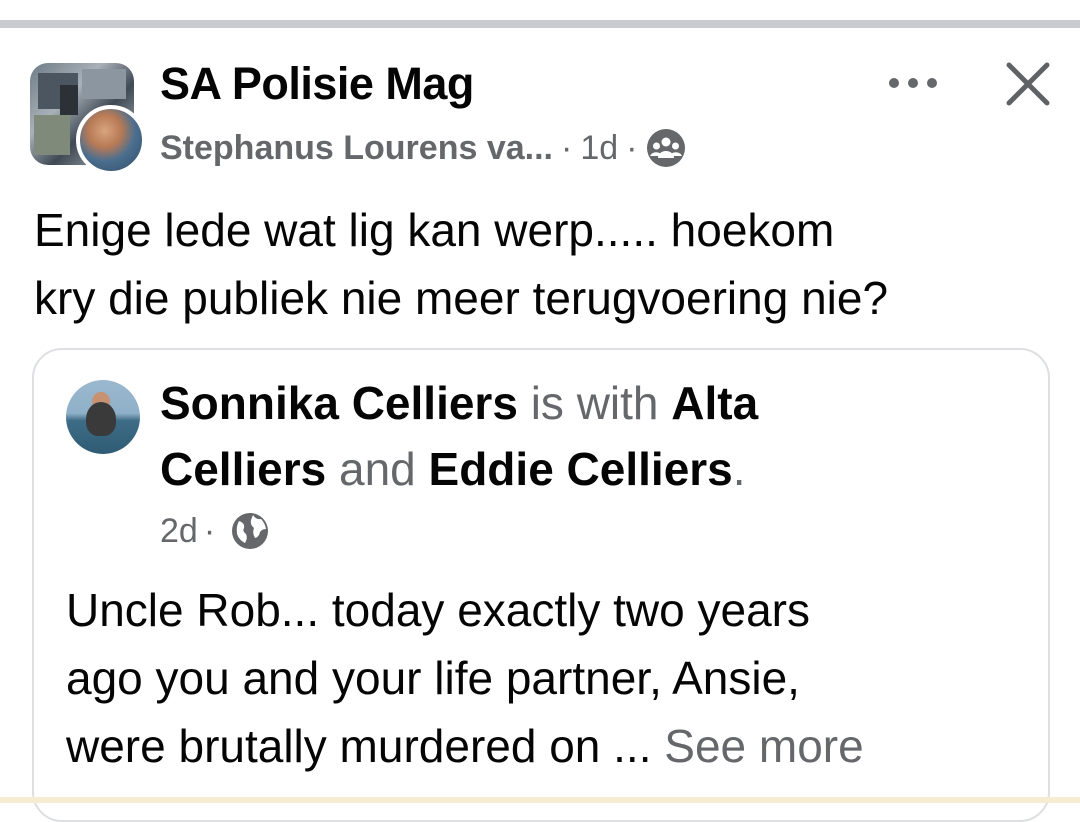 The width and height of the screenshot is (1080, 822). Describe the element at coordinates (377, 469) in the screenshot. I see `and-text: and` at that location.